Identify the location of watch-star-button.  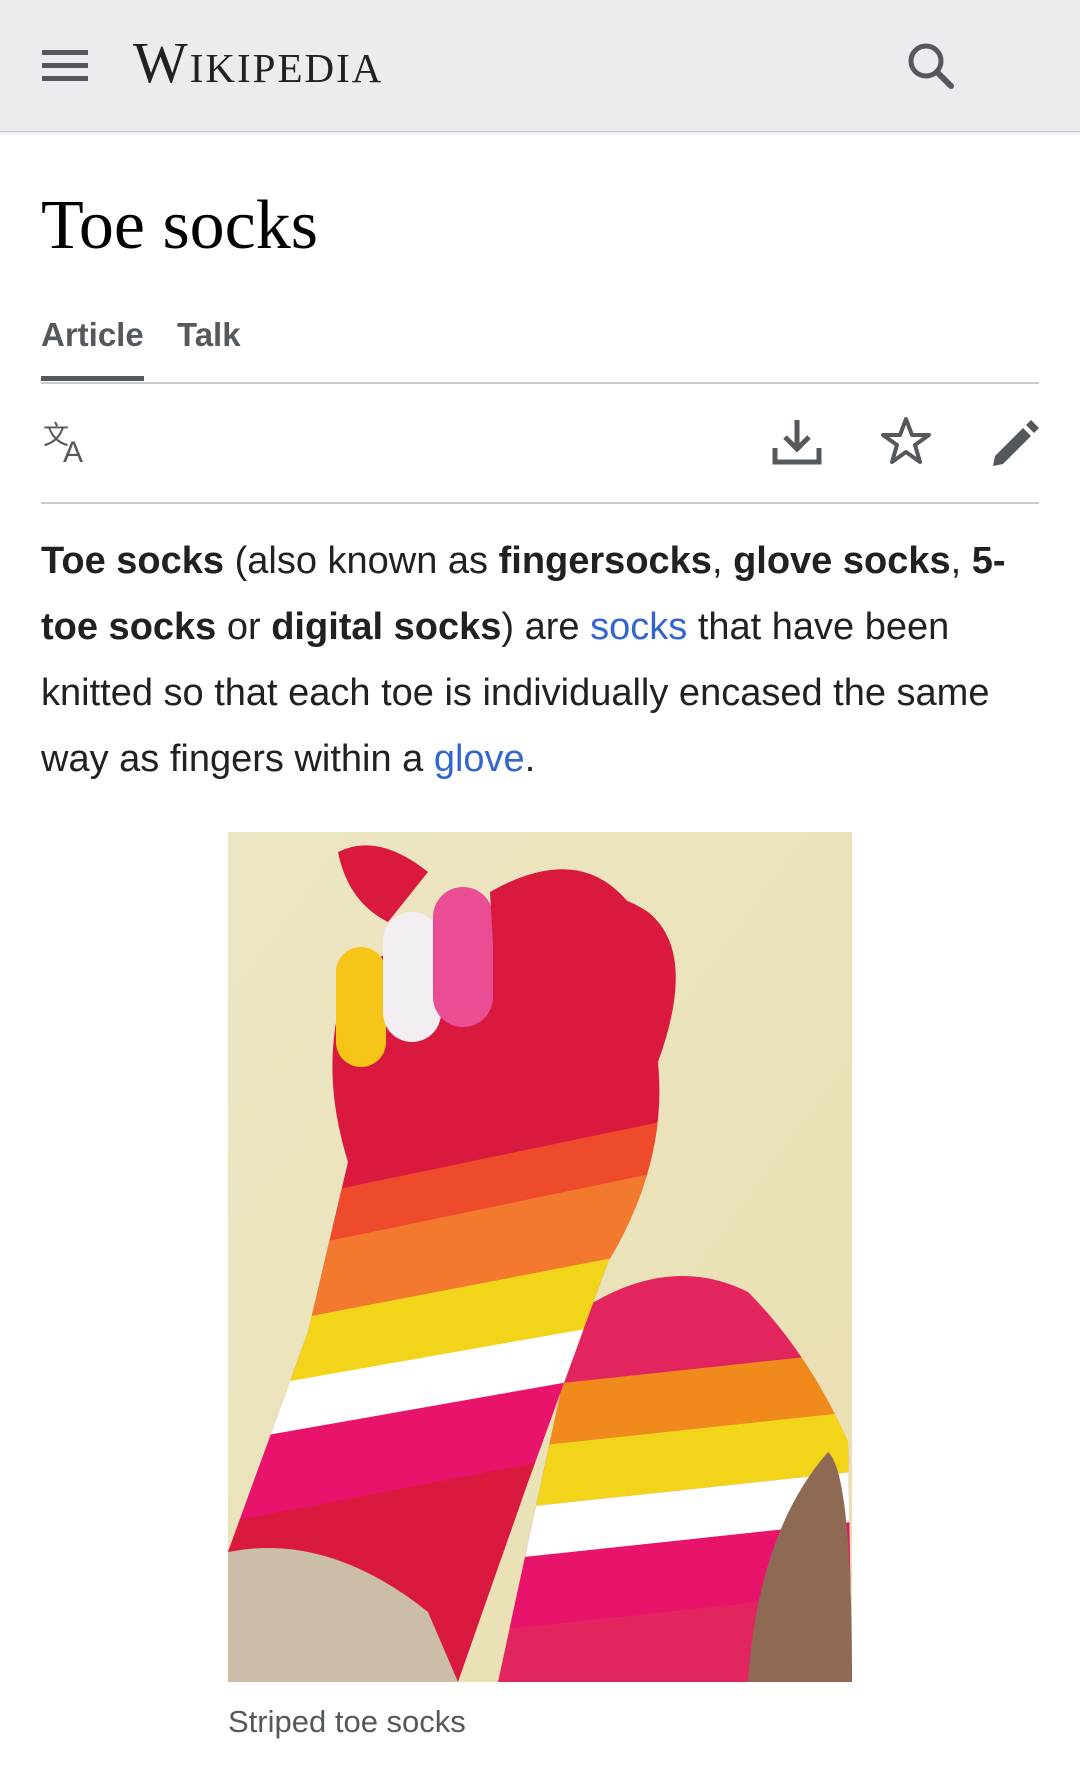
(906, 442).